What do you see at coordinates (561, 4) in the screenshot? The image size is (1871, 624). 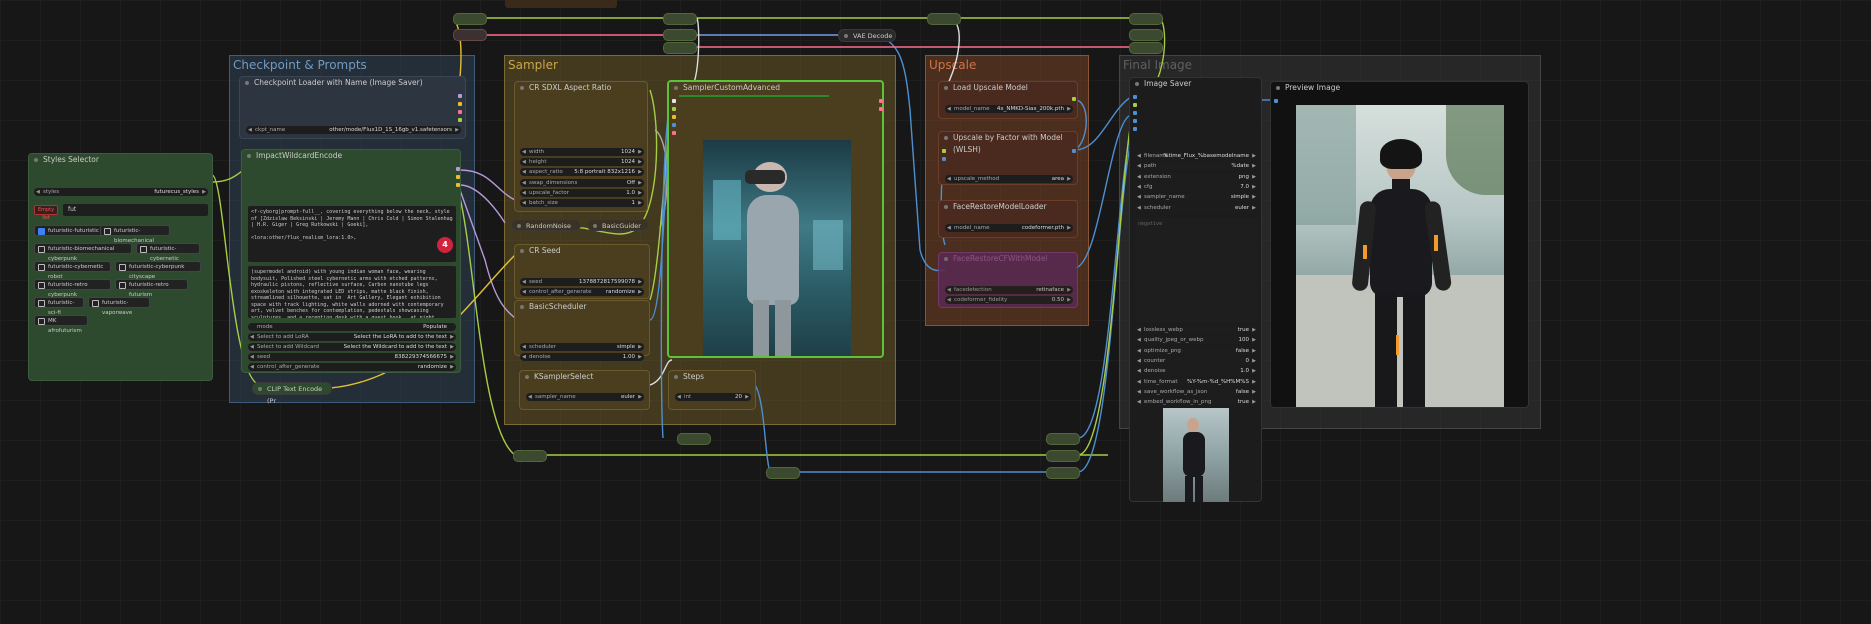 I see `partial-image-node` at bounding box center [561, 4].